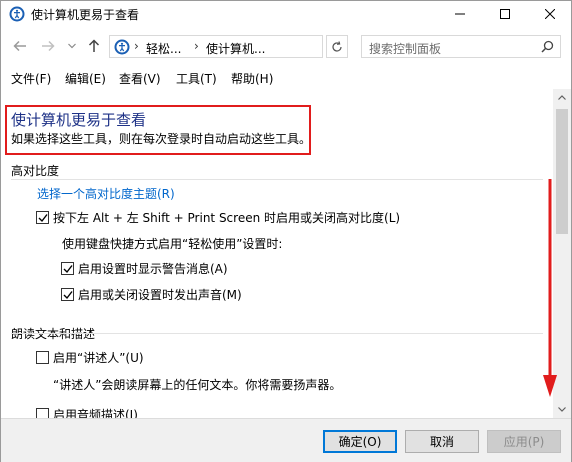 The image size is (572, 462). What do you see at coordinates (160, 294) in the screenshot?
I see `play-sound-label: 启用或关闭设置时发出声音(M)` at bounding box center [160, 294].